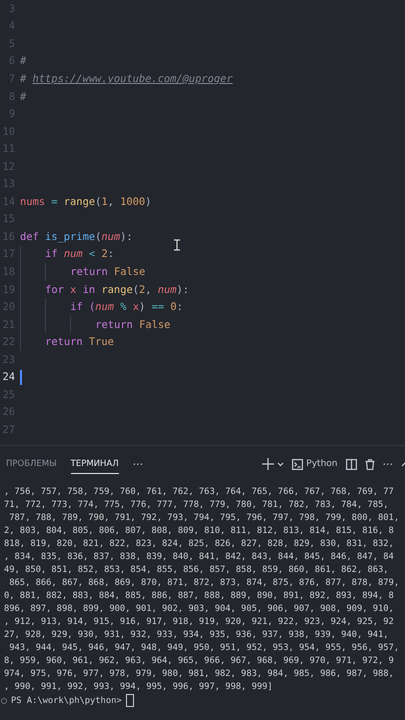 Image resolution: width=405 pixels, height=720 pixels. I want to click on trash-icon, so click(369, 464).